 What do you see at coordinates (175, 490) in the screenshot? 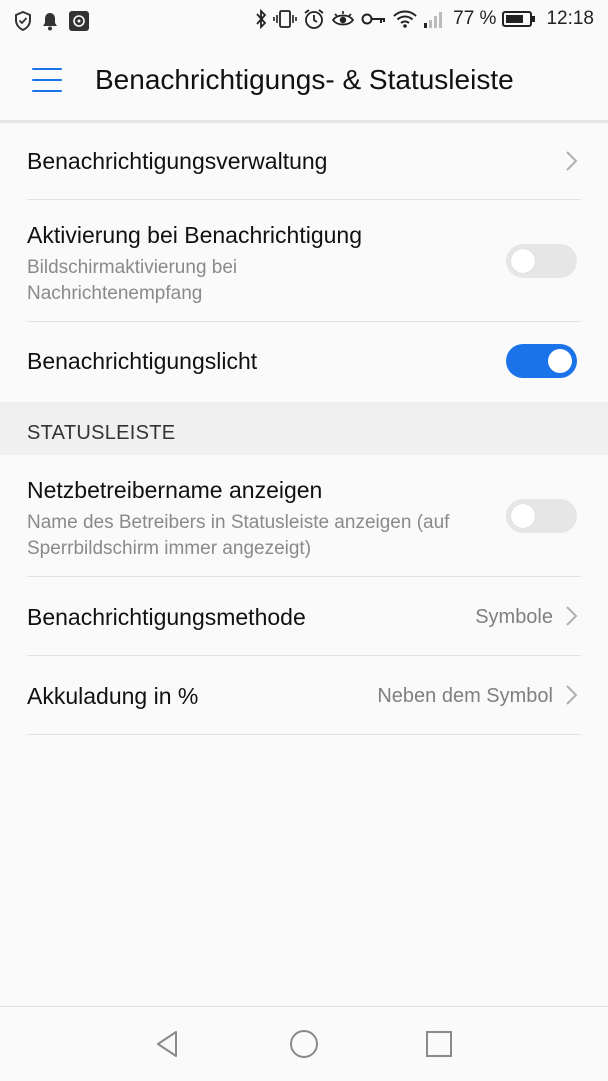
I see `carrier-name-title: Netzbetreibername anzeigen` at bounding box center [175, 490].